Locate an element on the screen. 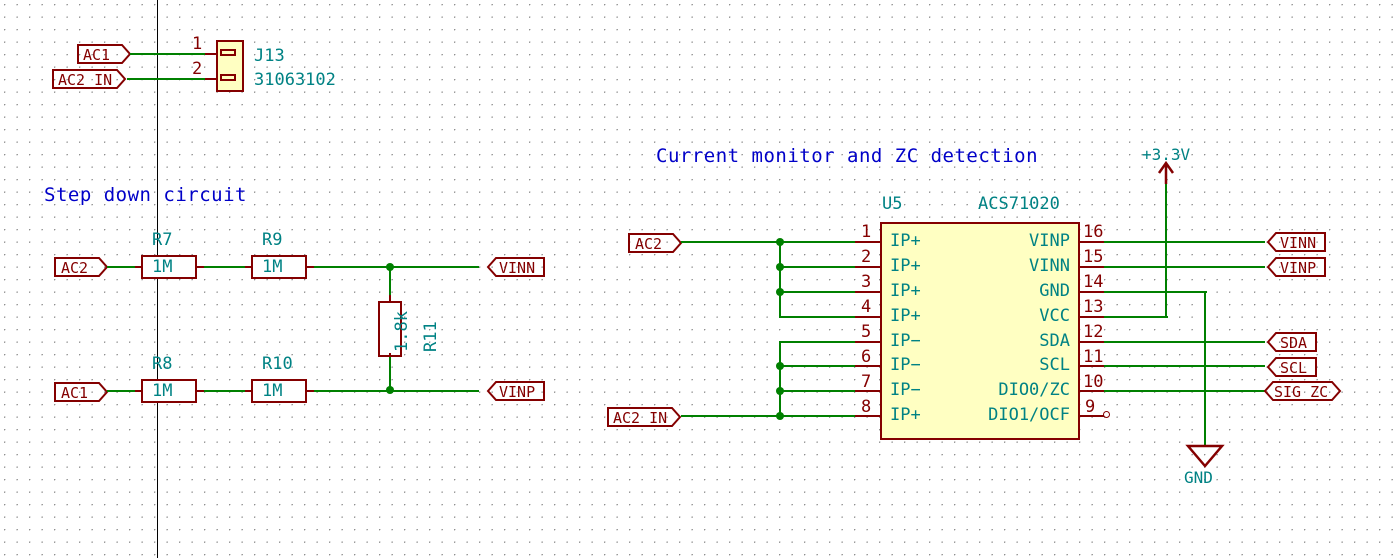 This screenshot has width=1400, height=558. ic-pin-13-name: VCC is located at coordinates (1054, 316).